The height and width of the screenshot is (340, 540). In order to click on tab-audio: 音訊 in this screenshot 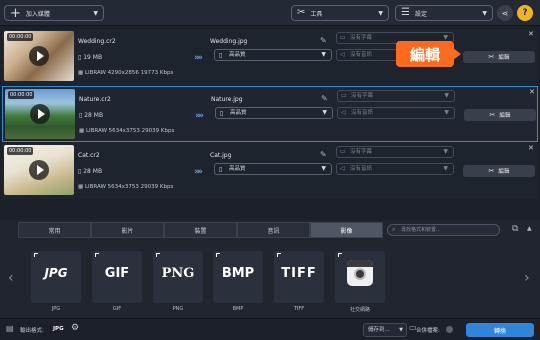, I will do `click(273, 230)`.